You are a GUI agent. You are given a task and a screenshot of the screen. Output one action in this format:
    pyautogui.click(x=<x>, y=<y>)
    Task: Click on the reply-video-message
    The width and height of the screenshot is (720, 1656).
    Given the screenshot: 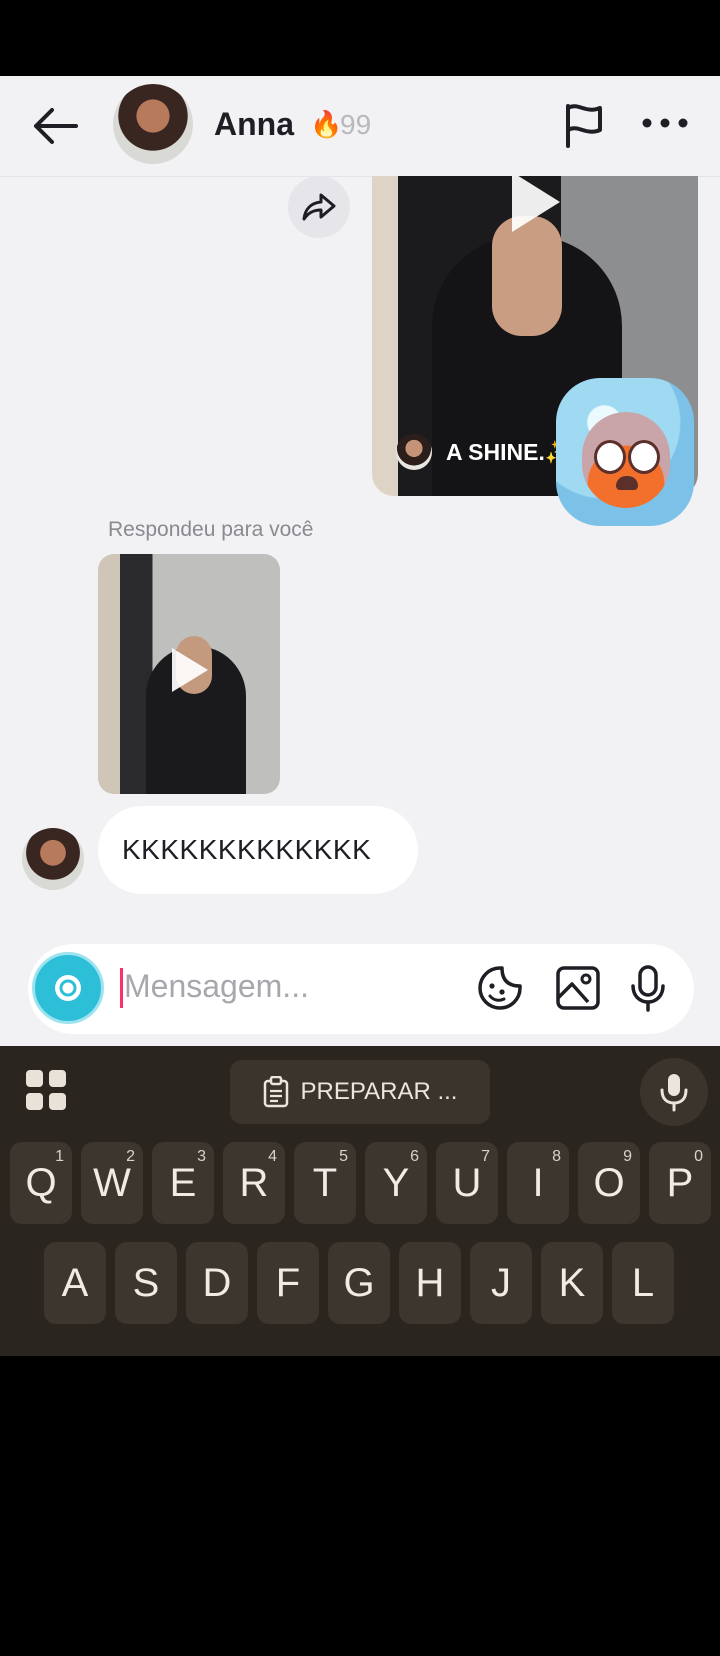 What is the action you would take?
    pyautogui.click(x=189, y=674)
    